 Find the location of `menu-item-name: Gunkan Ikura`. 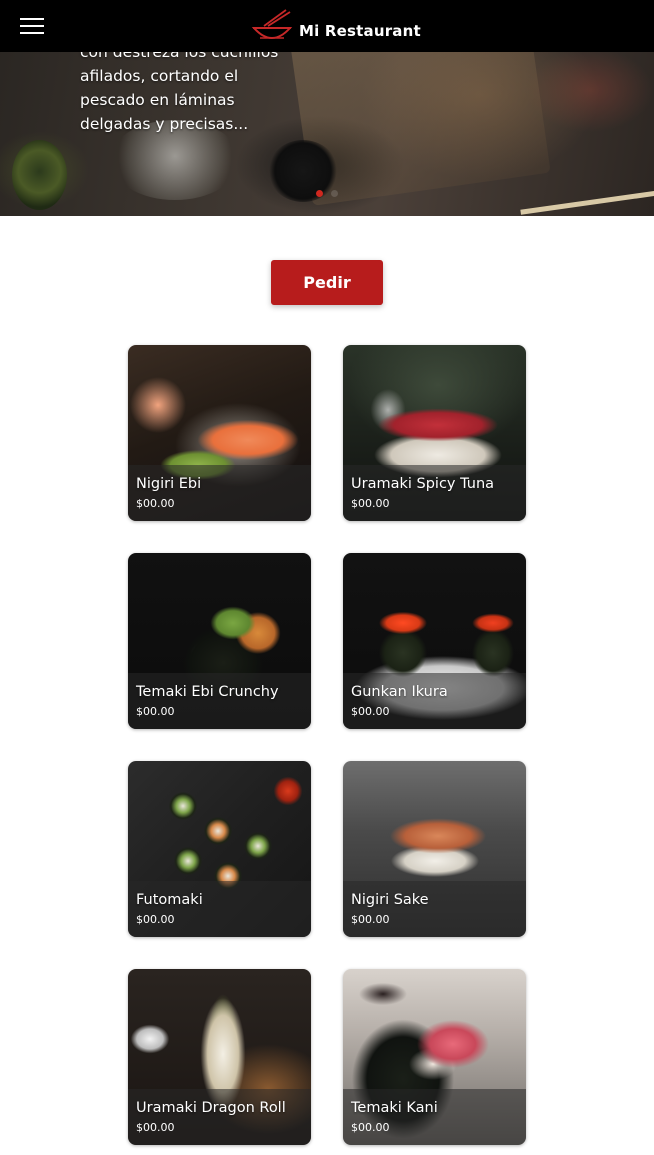

menu-item-name: Gunkan Ikura is located at coordinates (399, 692).